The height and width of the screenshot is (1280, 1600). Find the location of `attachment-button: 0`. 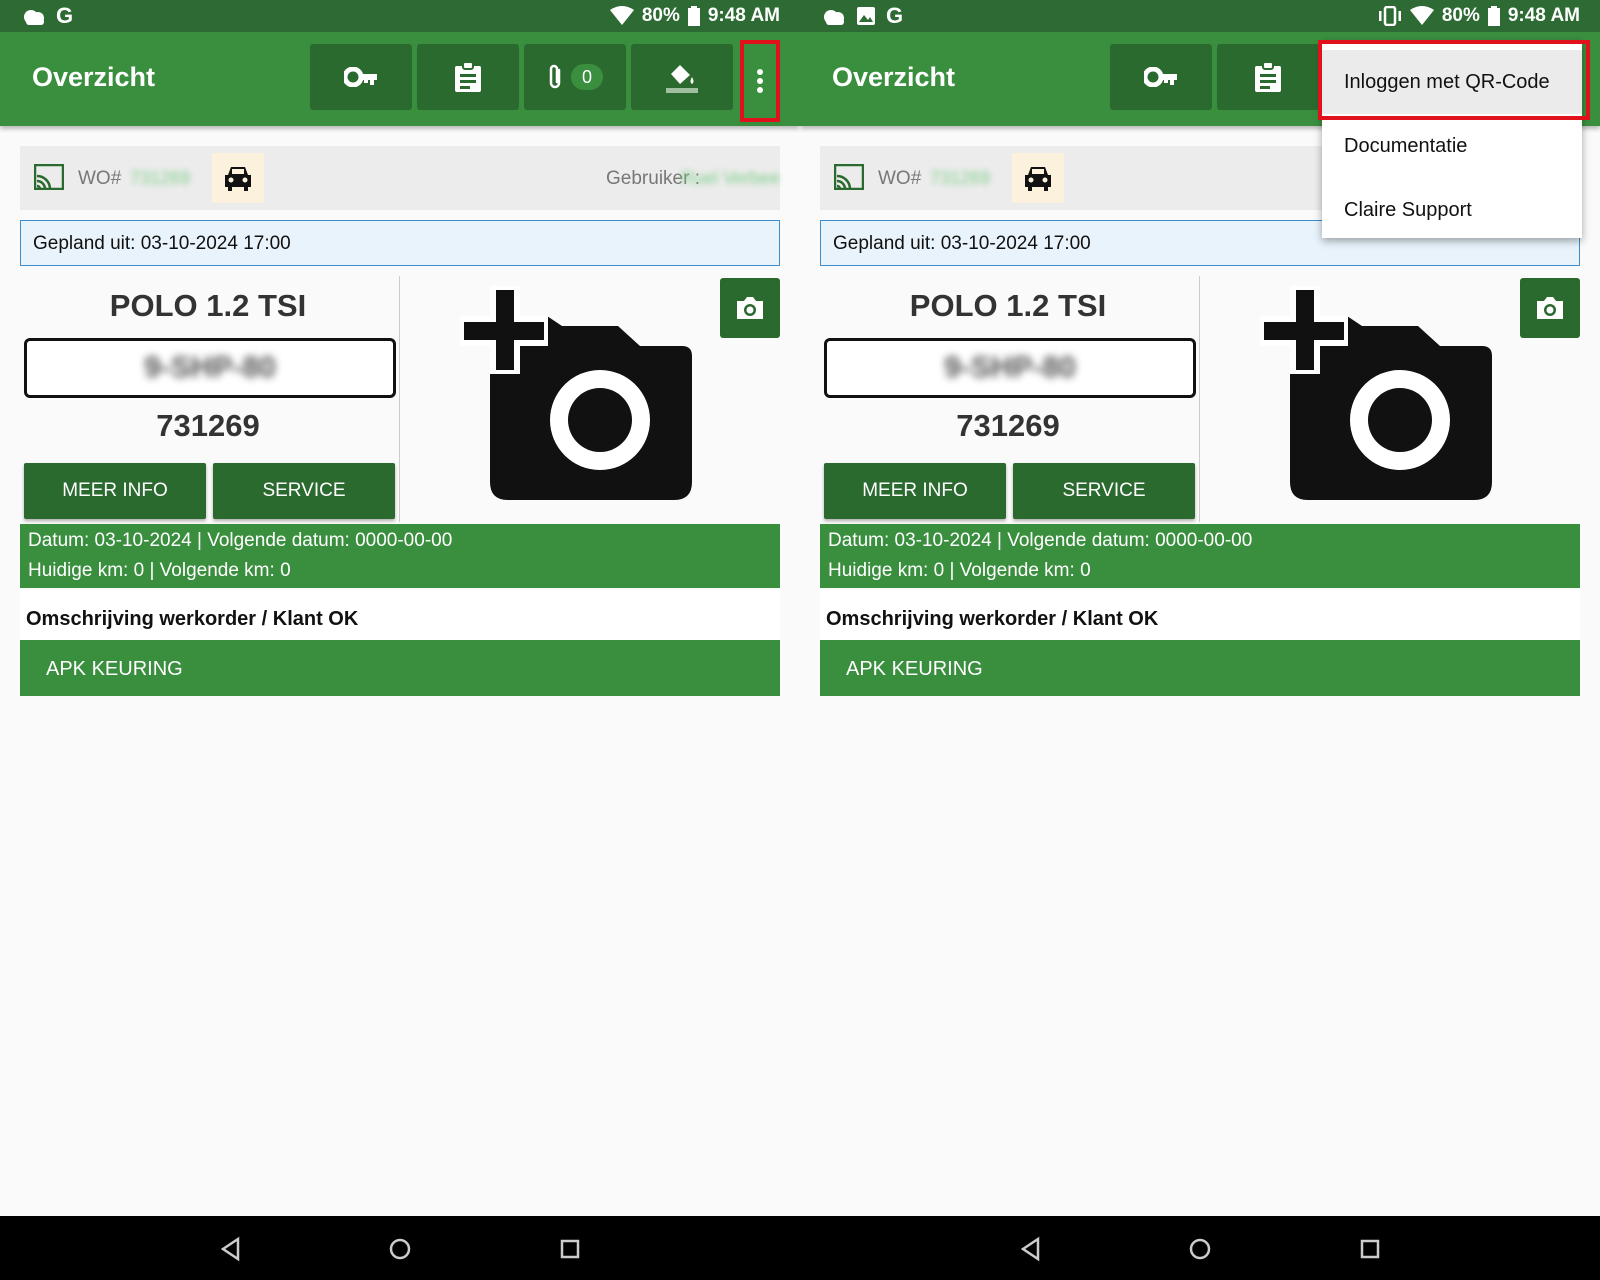

attachment-button: 0 is located at coordinates (575, 77).